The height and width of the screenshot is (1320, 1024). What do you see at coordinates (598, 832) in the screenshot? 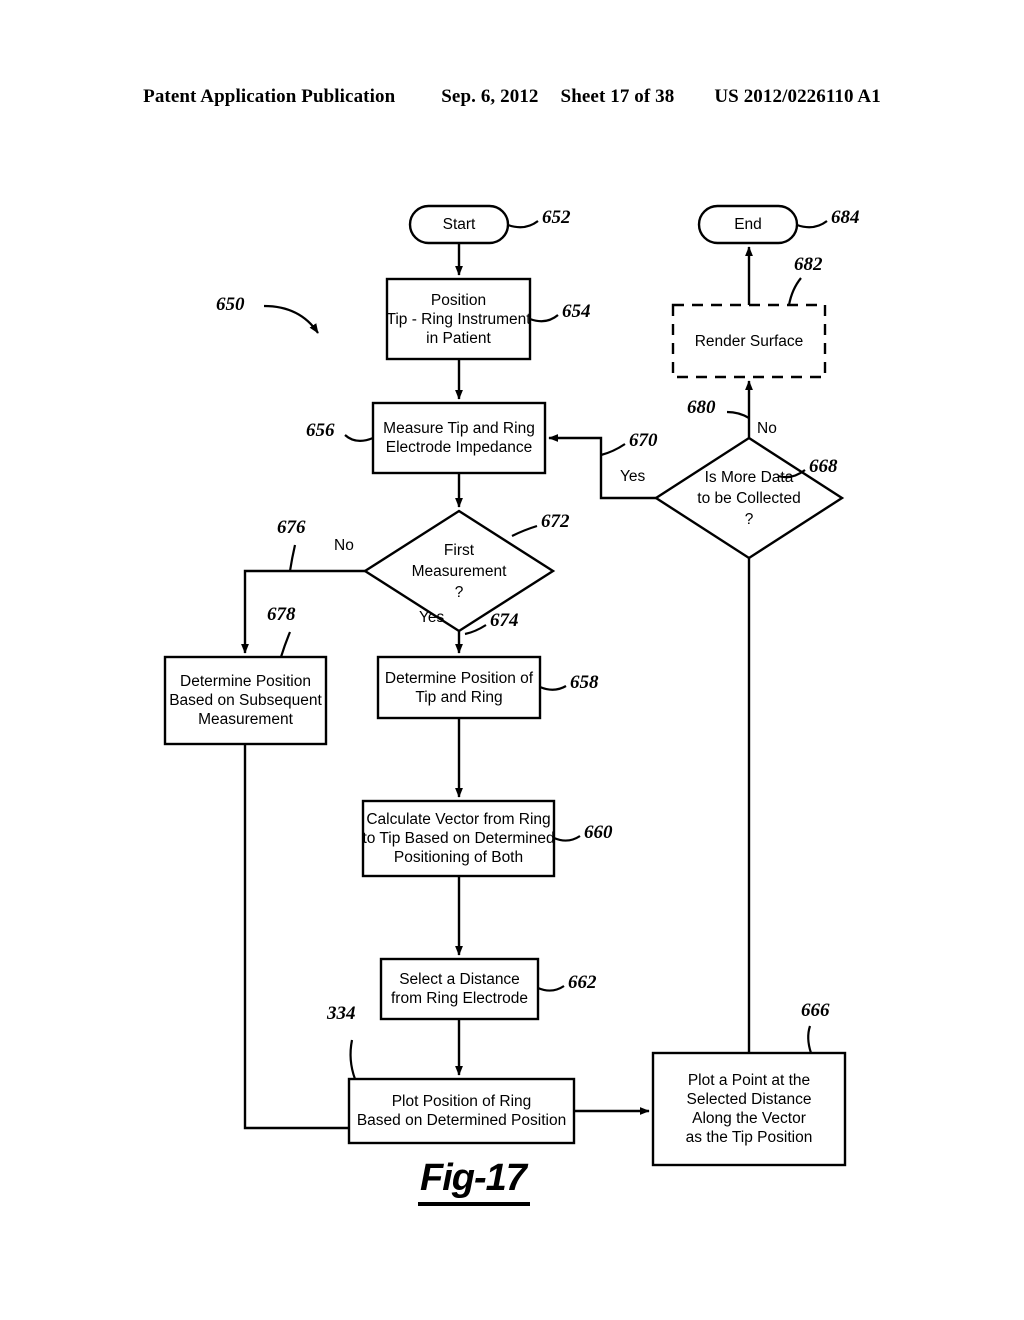
I see `ref-660: 660` at bounding box center [598, 832].